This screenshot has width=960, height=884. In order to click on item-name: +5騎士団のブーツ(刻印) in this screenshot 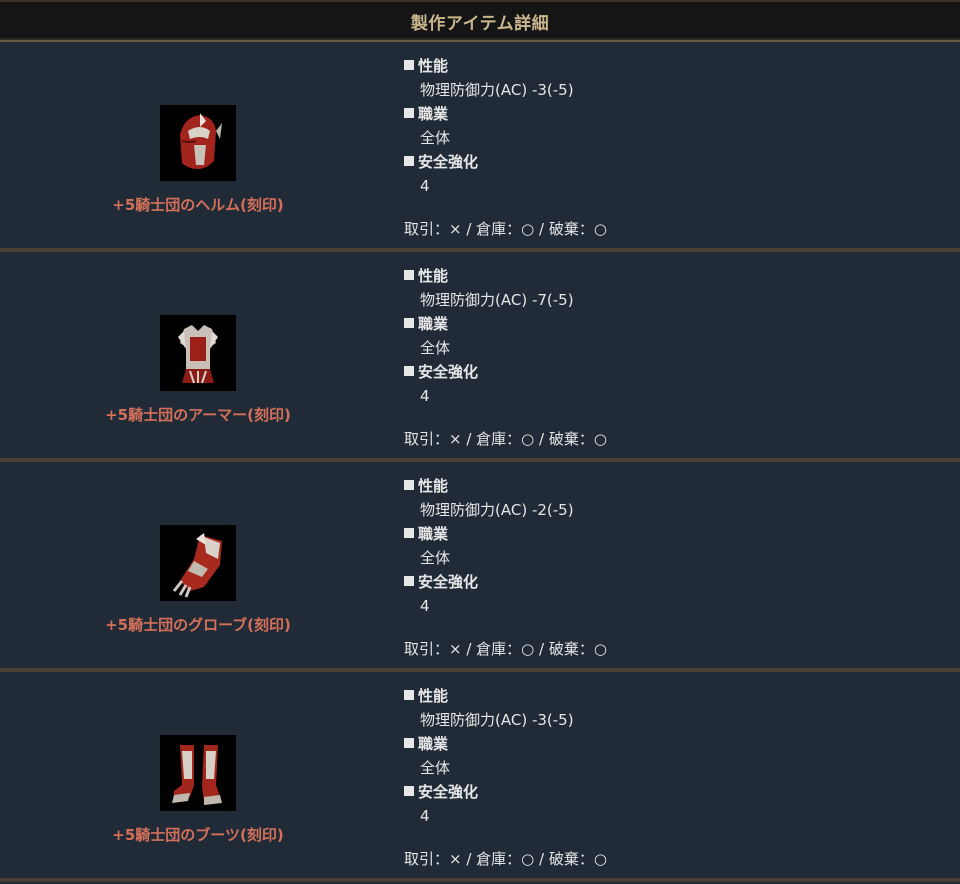, I will do `click(198, 834)`.